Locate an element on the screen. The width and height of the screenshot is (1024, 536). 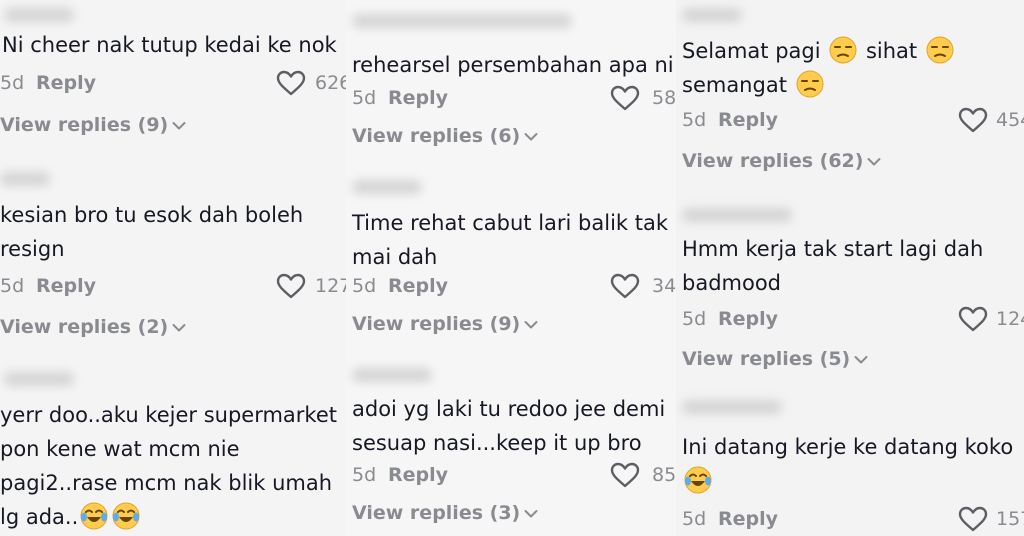
view-replies-button: View replies (6) is located at coordinates (445, 136).